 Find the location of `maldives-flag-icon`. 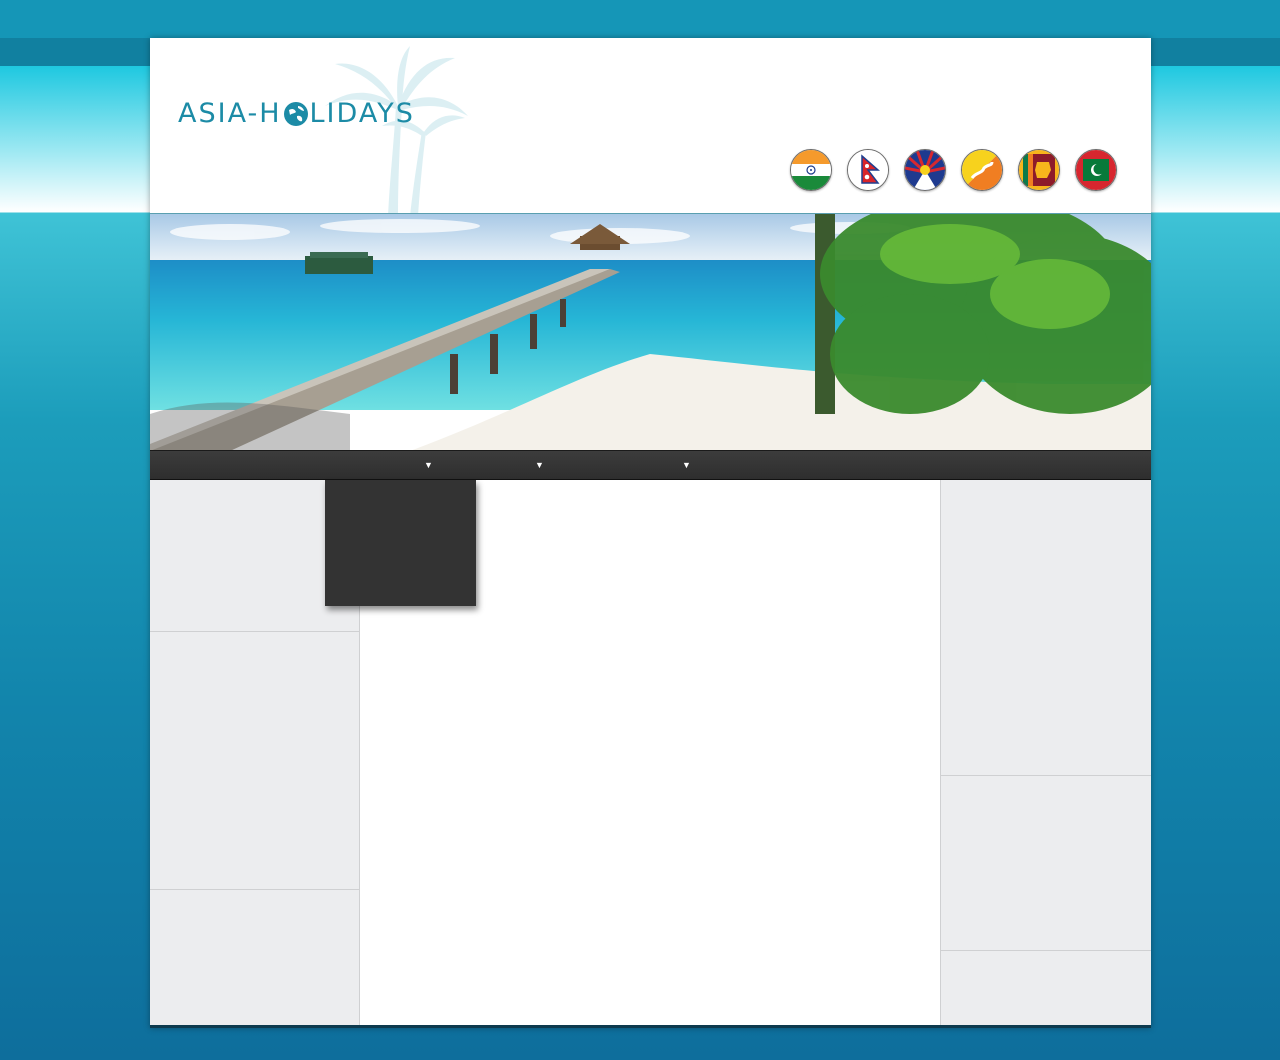

maldives-flag-icon is located at coordinates (1096, 170).